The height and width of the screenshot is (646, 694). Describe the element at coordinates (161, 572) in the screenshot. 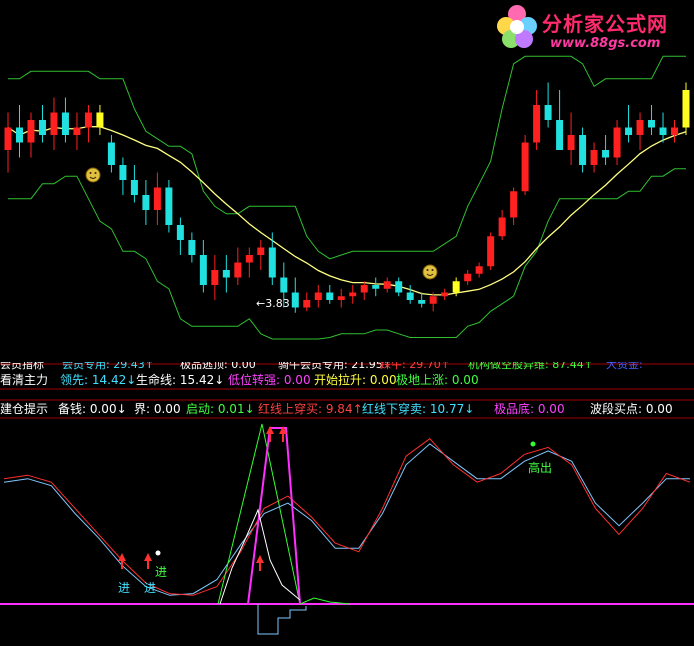

I see `green-buy-label: 进` at that location.